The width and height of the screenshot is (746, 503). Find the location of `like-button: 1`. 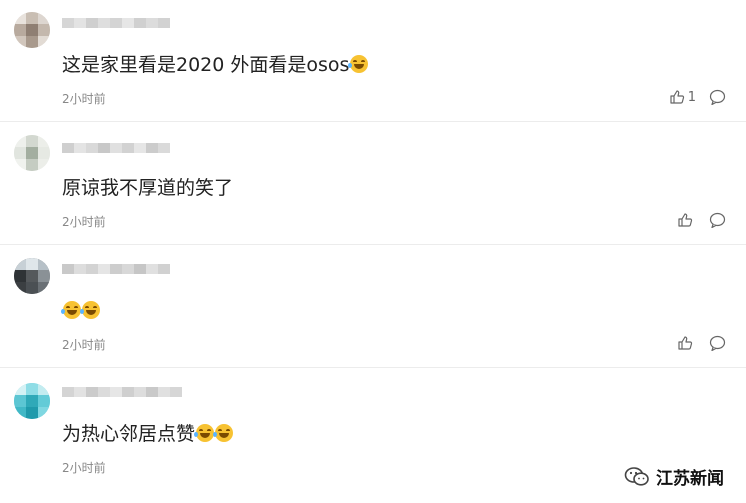

like-button: 1 is located at coordinates (682, 97).